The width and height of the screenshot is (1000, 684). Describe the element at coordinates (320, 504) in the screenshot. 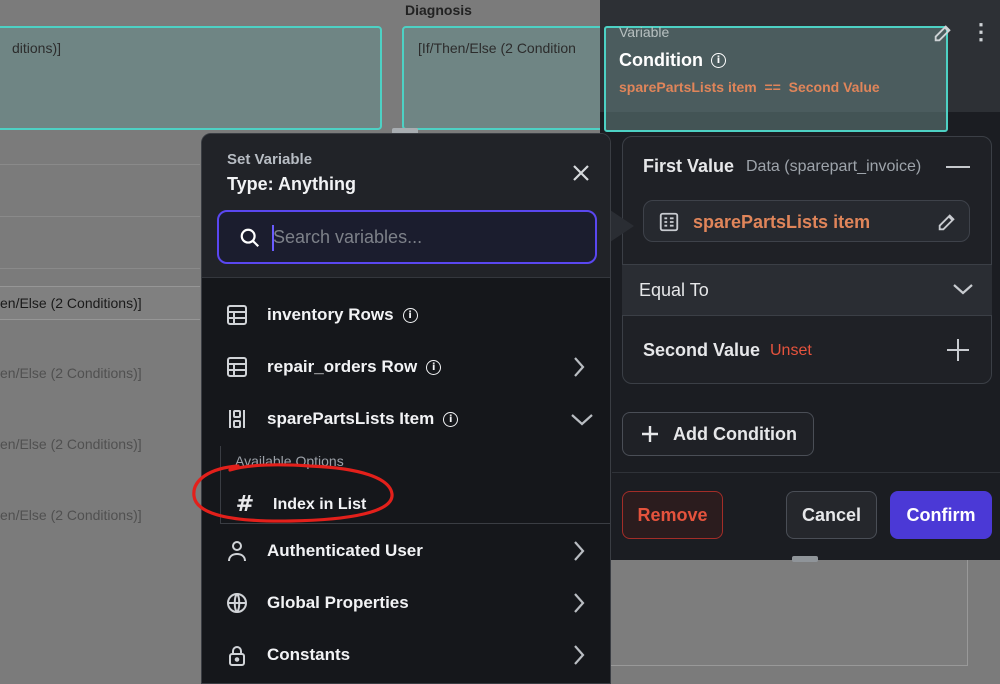

I see `option-label: Index in List` at that location.